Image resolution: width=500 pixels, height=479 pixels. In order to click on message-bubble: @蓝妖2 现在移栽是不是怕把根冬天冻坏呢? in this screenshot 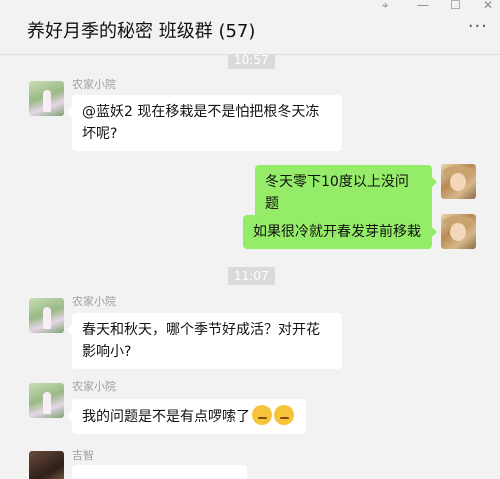, I will do `click(204, 123)`.